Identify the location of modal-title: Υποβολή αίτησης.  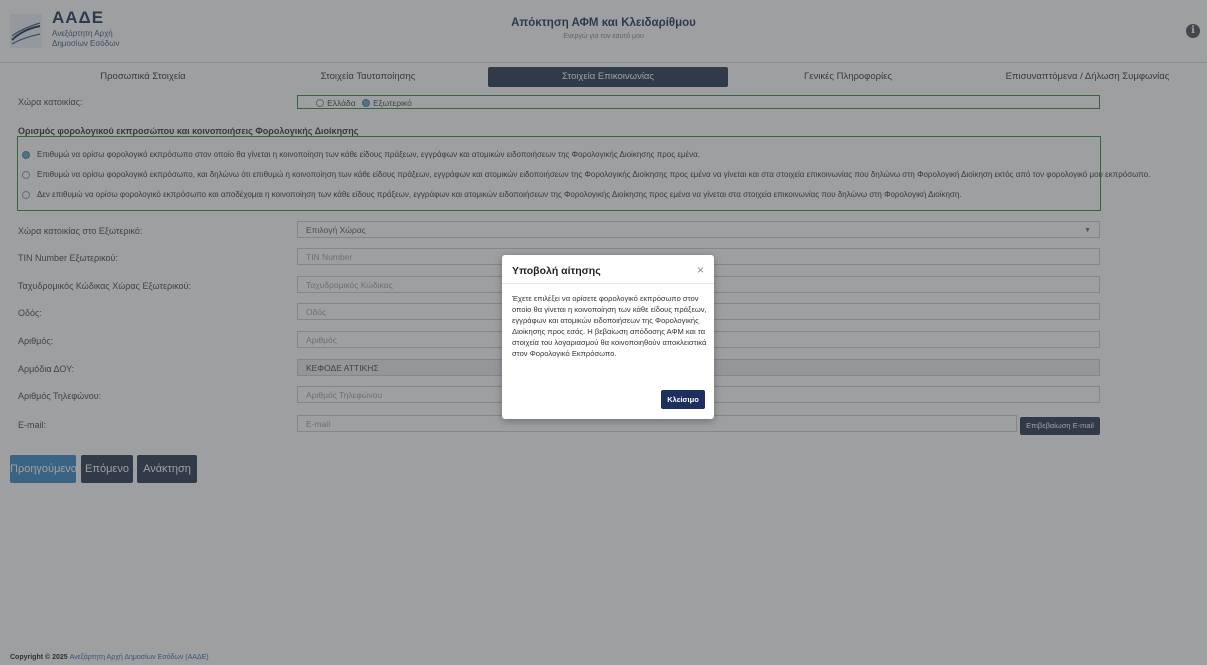
(556, 271).